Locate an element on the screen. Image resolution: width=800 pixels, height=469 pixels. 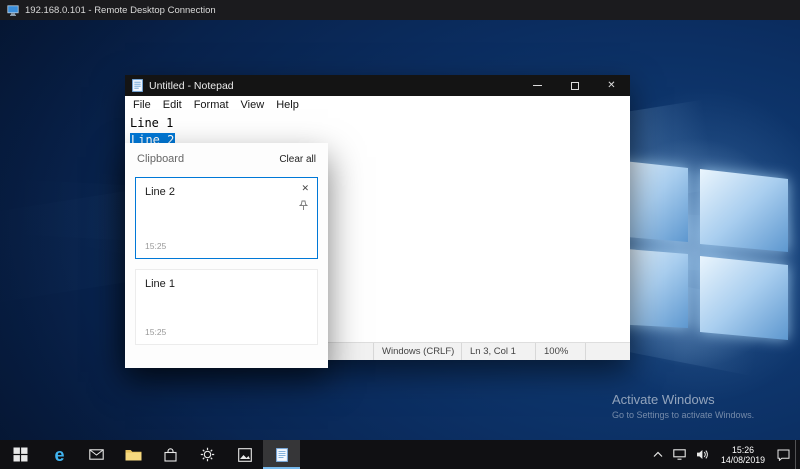
action-center-icon is located at coordinates (783, 455).